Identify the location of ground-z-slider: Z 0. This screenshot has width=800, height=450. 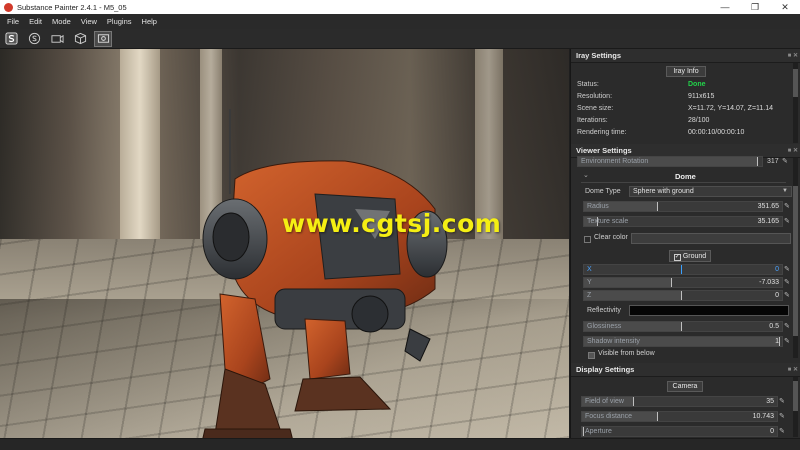
(683, 295).